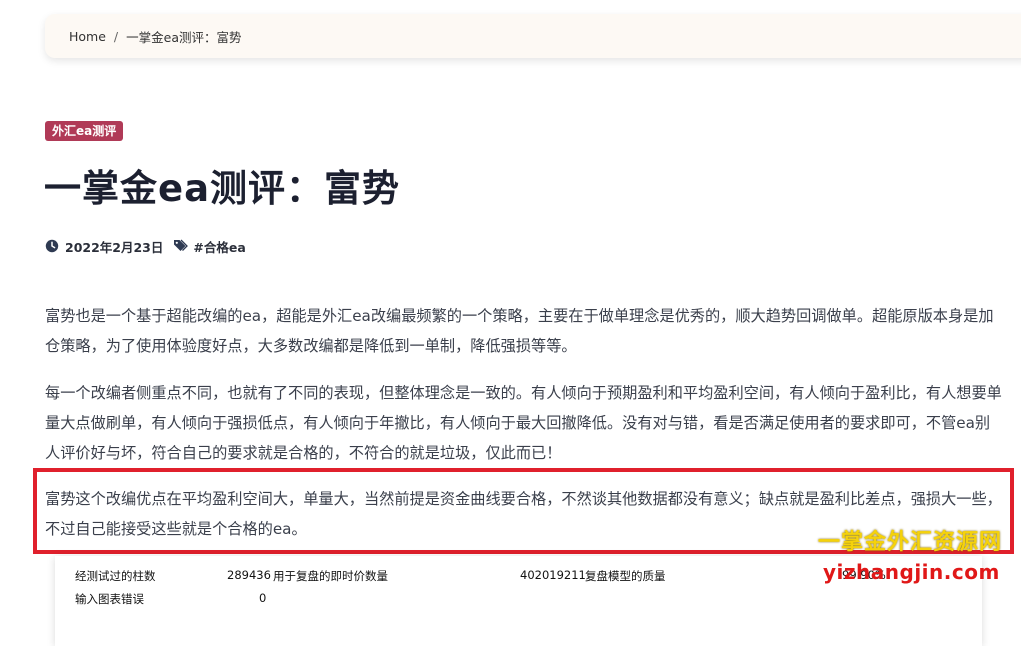  Describe the element at coordinates (184, 37) in the screenshot. I see `breadcrumb-current: 一掌金ea测评：富势` at that location.